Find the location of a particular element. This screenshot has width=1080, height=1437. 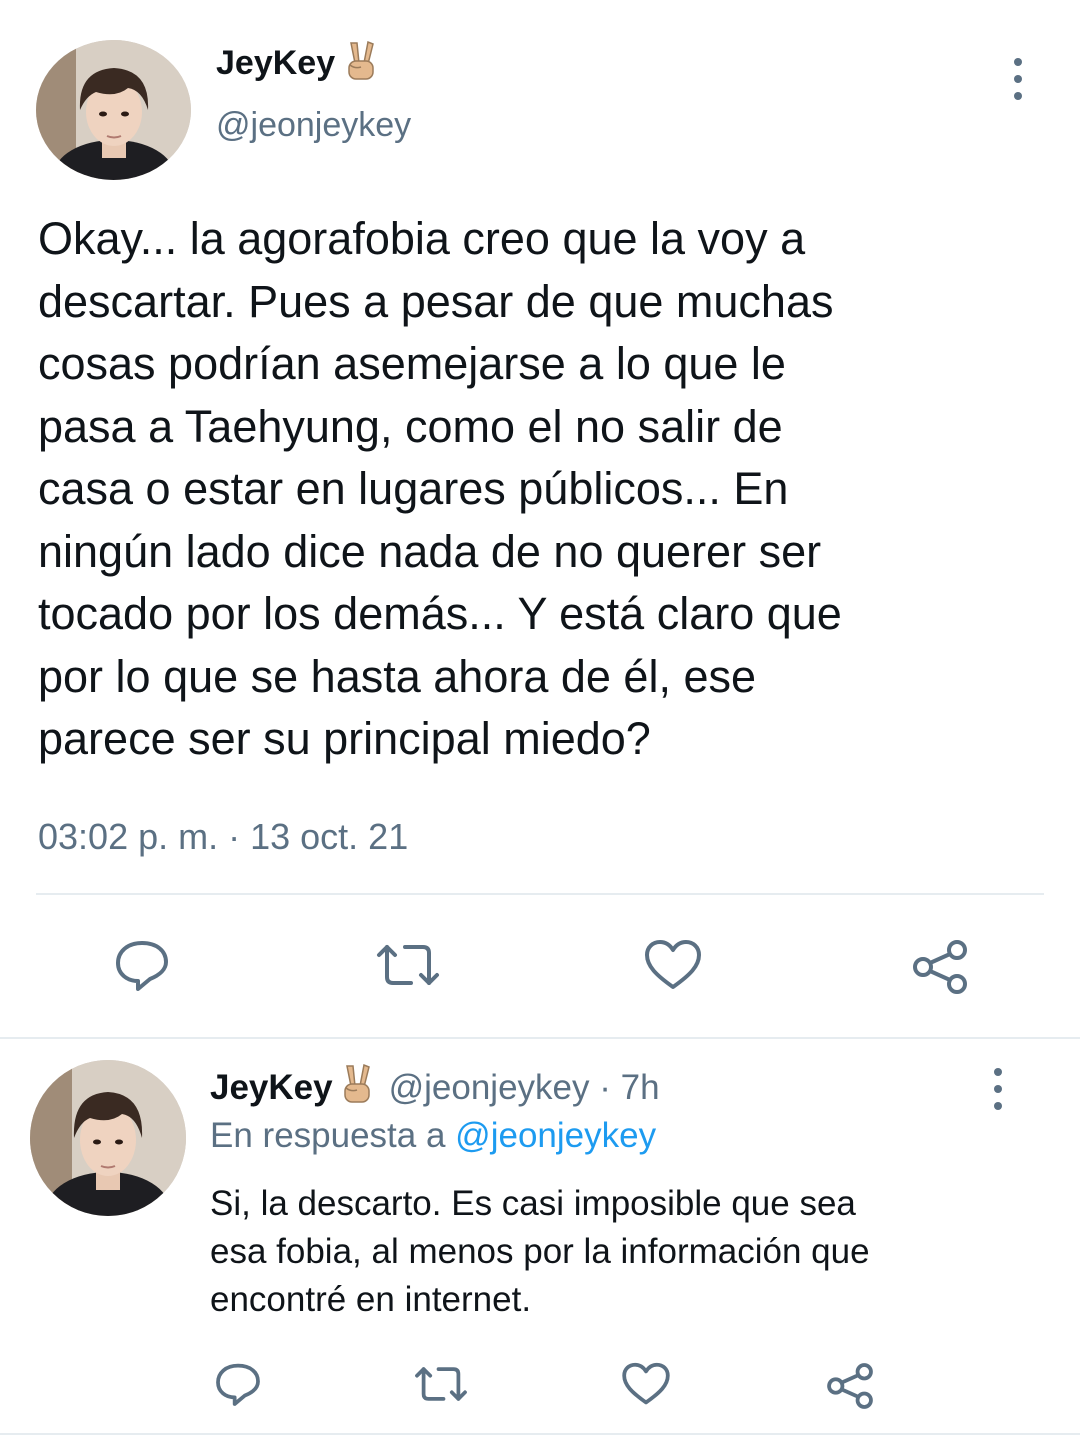

reply-reply-icon is located at coordinates (238, 1384).